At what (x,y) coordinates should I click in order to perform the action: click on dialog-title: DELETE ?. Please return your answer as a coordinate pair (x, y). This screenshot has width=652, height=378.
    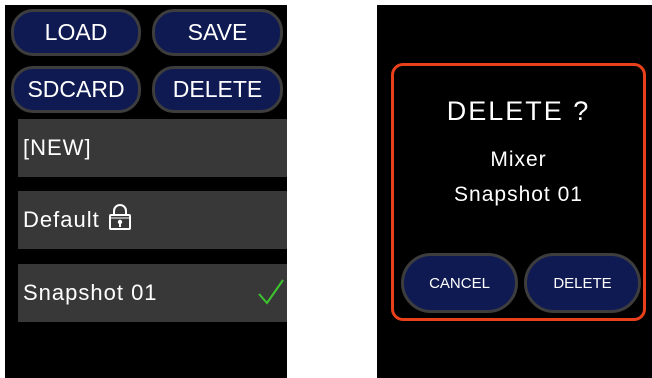
    Looking at the image, I should click on (518, 111).